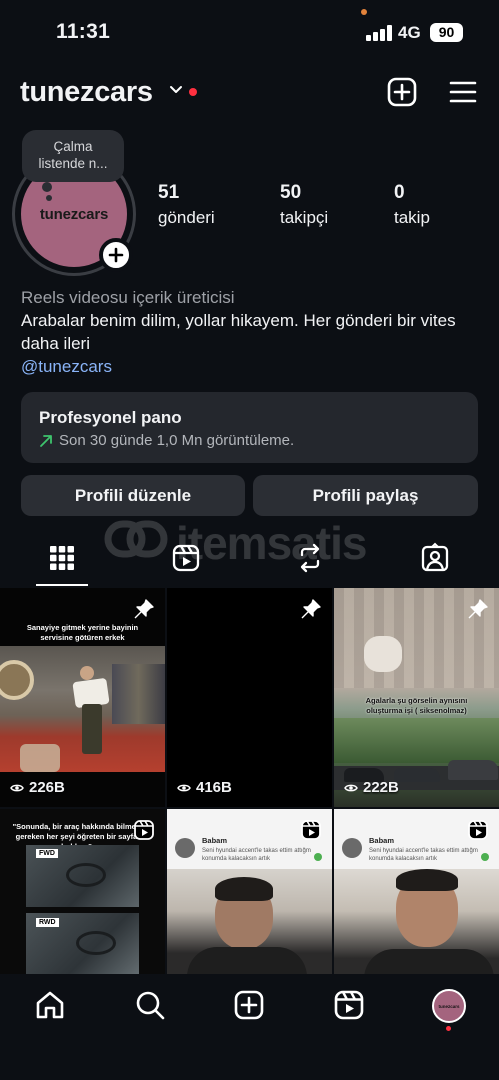 The height and width of the screenshot is (1080, 499). What do you see at coordinates (304, 217) in the screenshot?
I see `stat-label: takipçi` at bounding box center [304, 217].